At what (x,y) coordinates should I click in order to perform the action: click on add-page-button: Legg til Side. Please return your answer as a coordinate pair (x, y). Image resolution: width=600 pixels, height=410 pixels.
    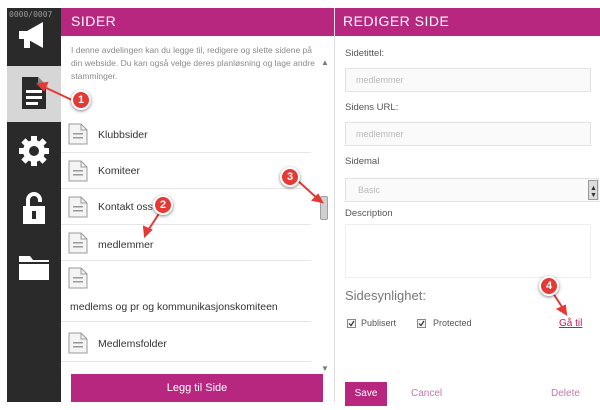
    Looking at the image, I should click on (197, 388).